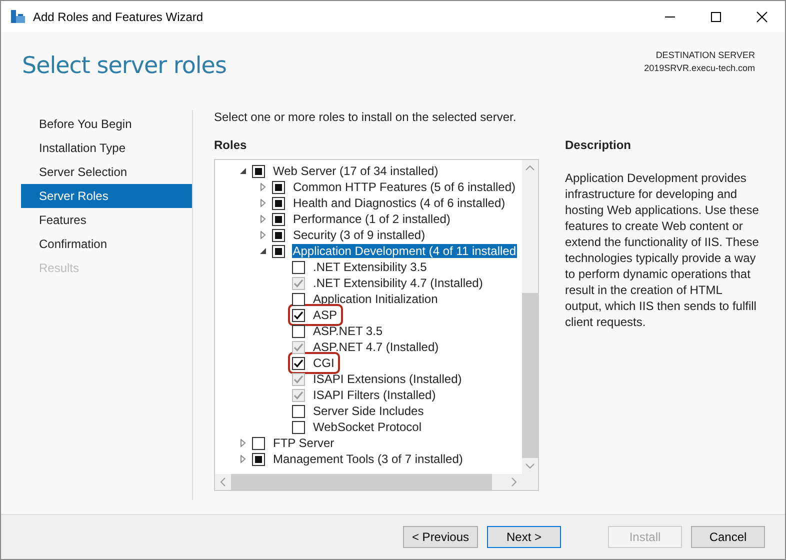  Describe the element at coordinates (440, 537) in the screenshot. I see `wizard-button: < Previous` at that location.